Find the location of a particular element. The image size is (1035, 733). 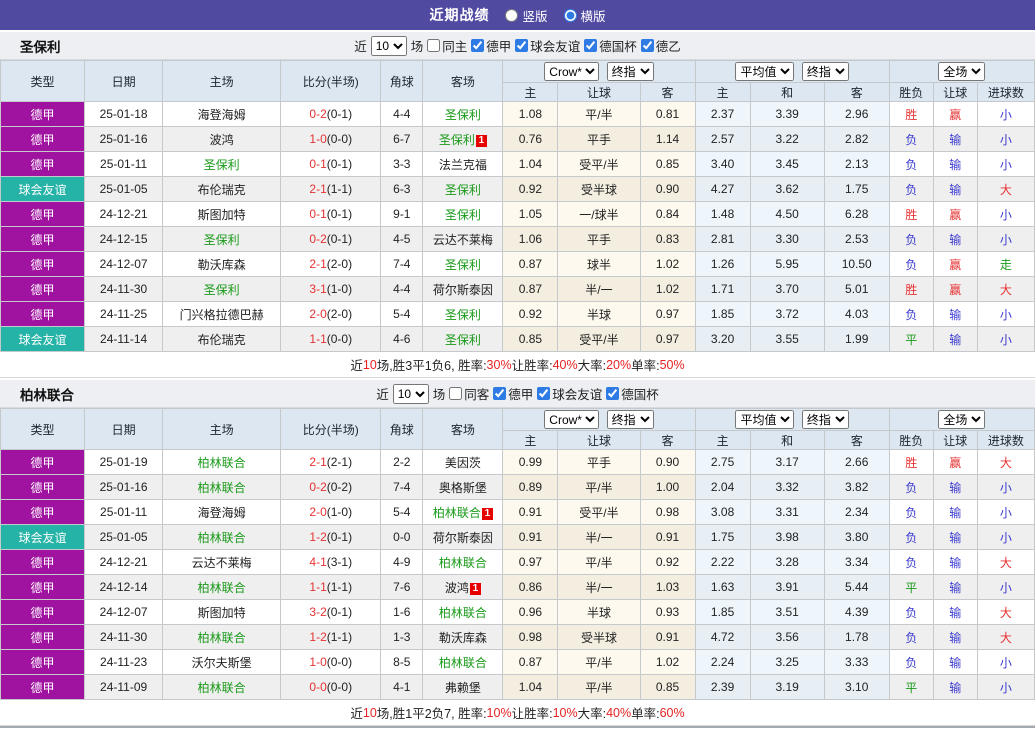

fulltime-score: 2-0 is located at coordinates (318, 512).